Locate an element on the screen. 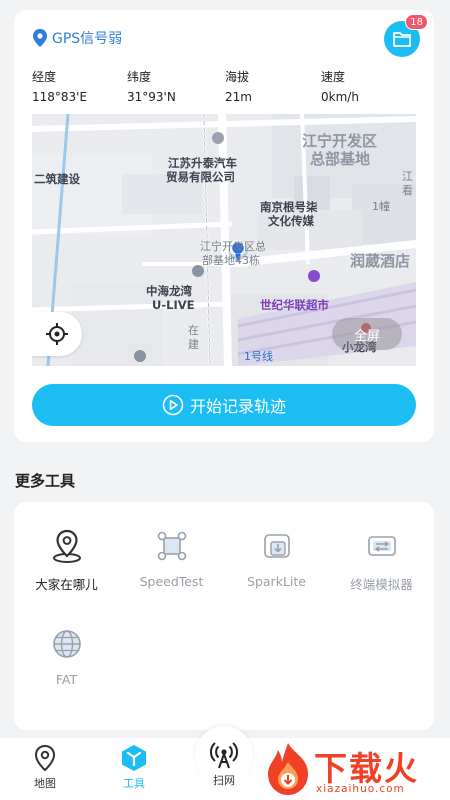 This screenshot has width=450, height=800. stat-value: 21m is located at coordinates (238, 97).